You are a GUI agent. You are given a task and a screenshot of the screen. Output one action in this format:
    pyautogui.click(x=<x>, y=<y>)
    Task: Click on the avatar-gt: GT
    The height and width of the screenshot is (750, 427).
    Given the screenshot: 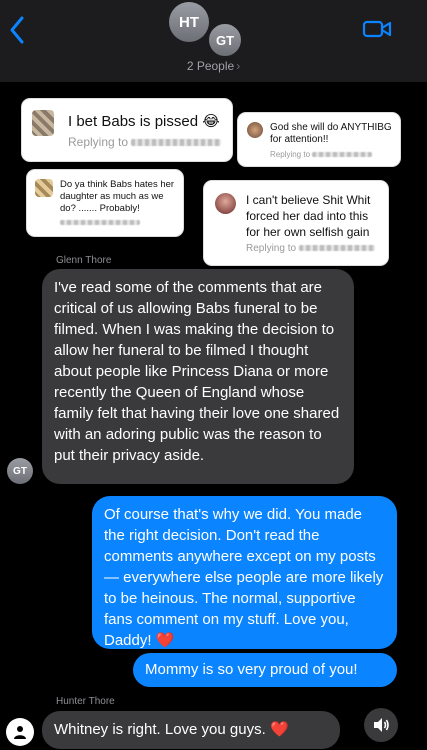 What is the action you would take?
    pyautogui.click(x=225, y=40)
    